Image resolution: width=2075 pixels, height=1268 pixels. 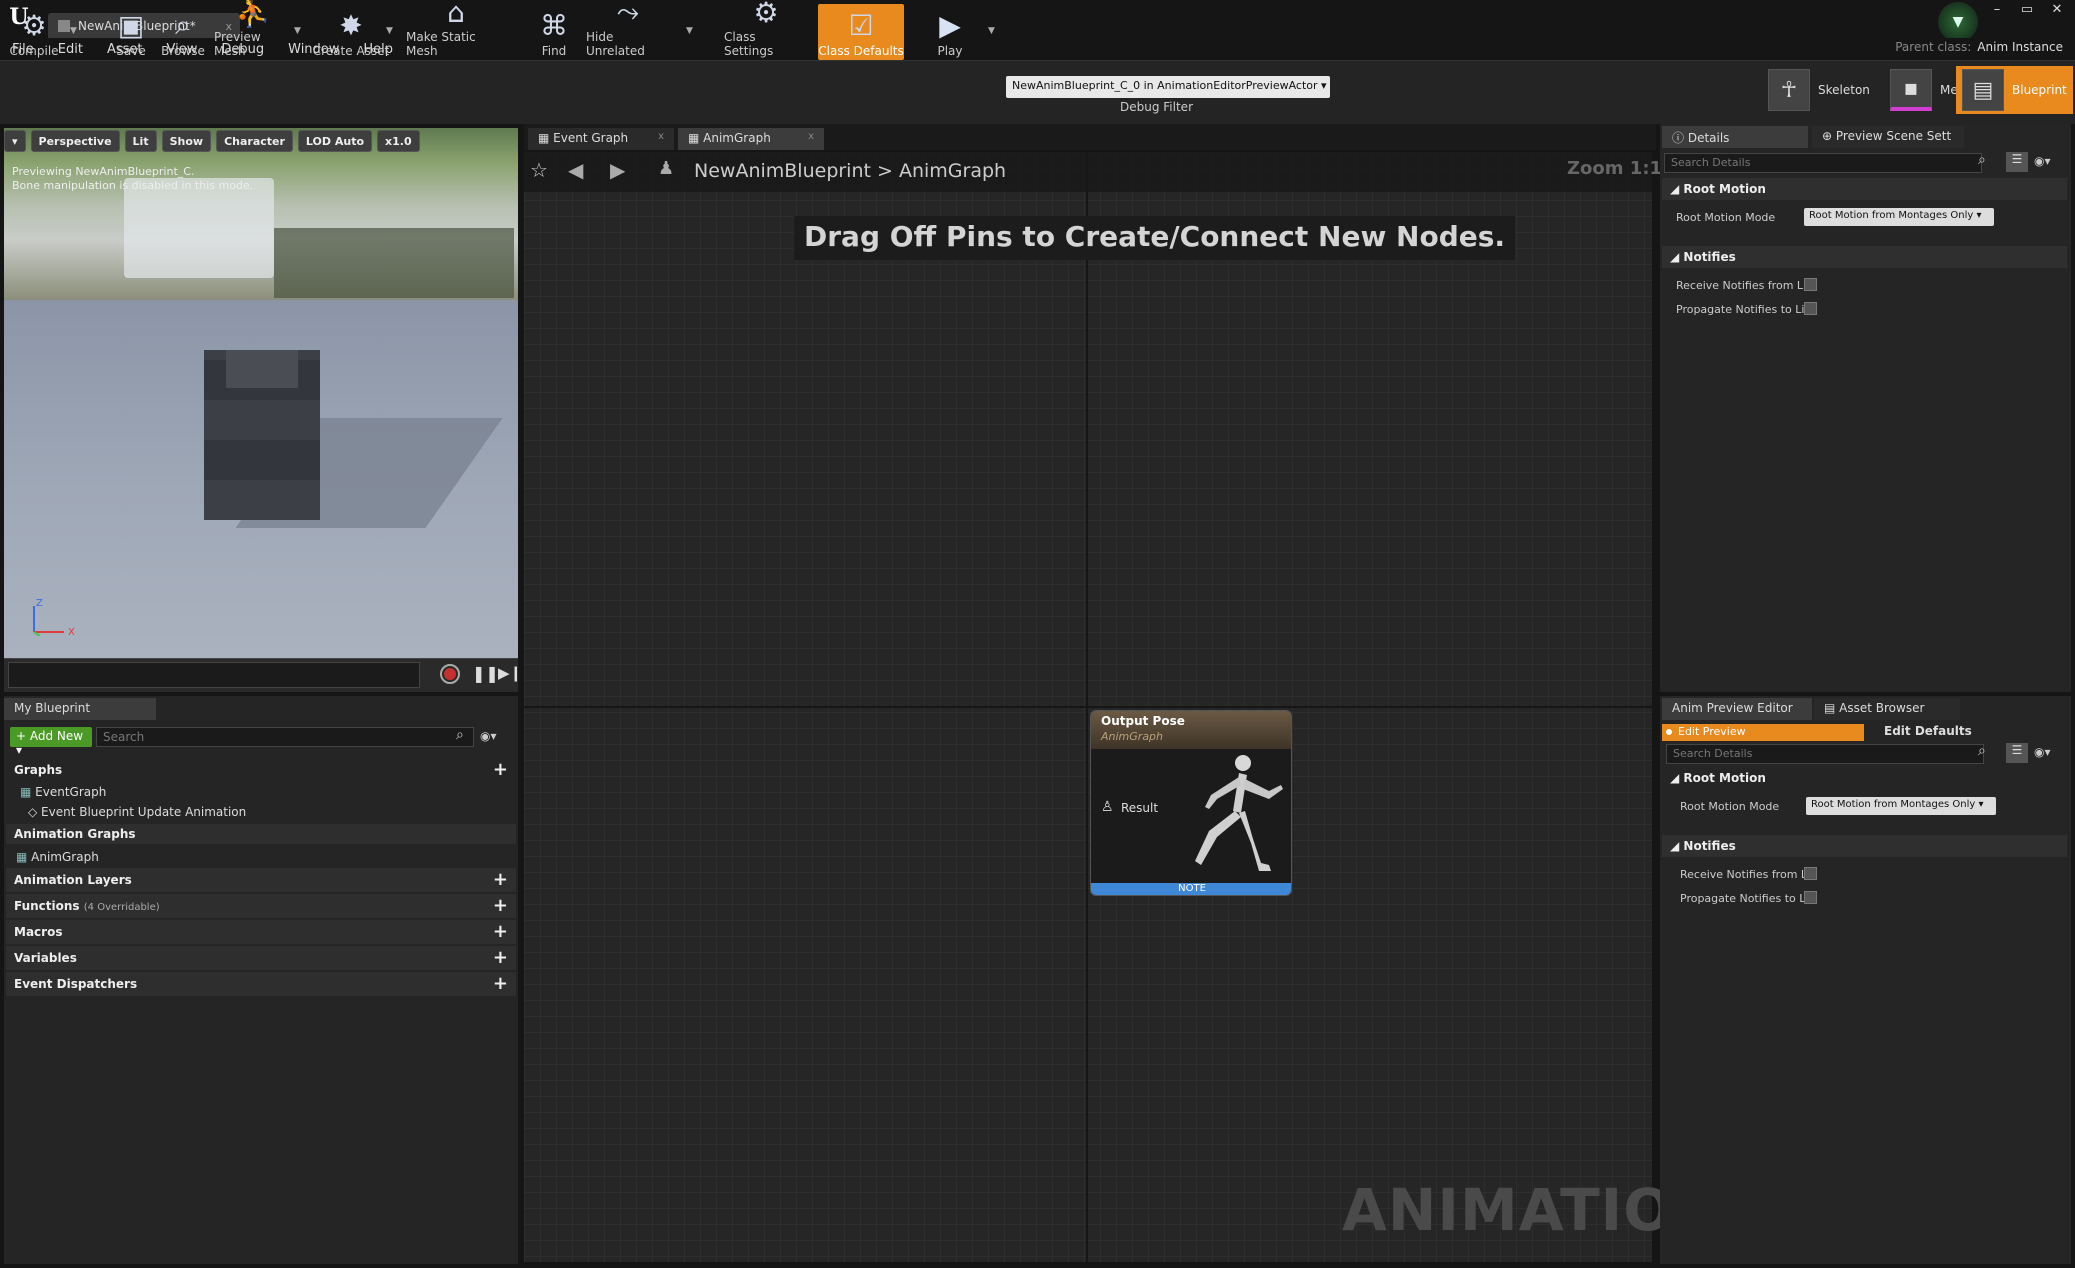 I want to click on play-button: ▶ Play, so click(x=950, y=32).